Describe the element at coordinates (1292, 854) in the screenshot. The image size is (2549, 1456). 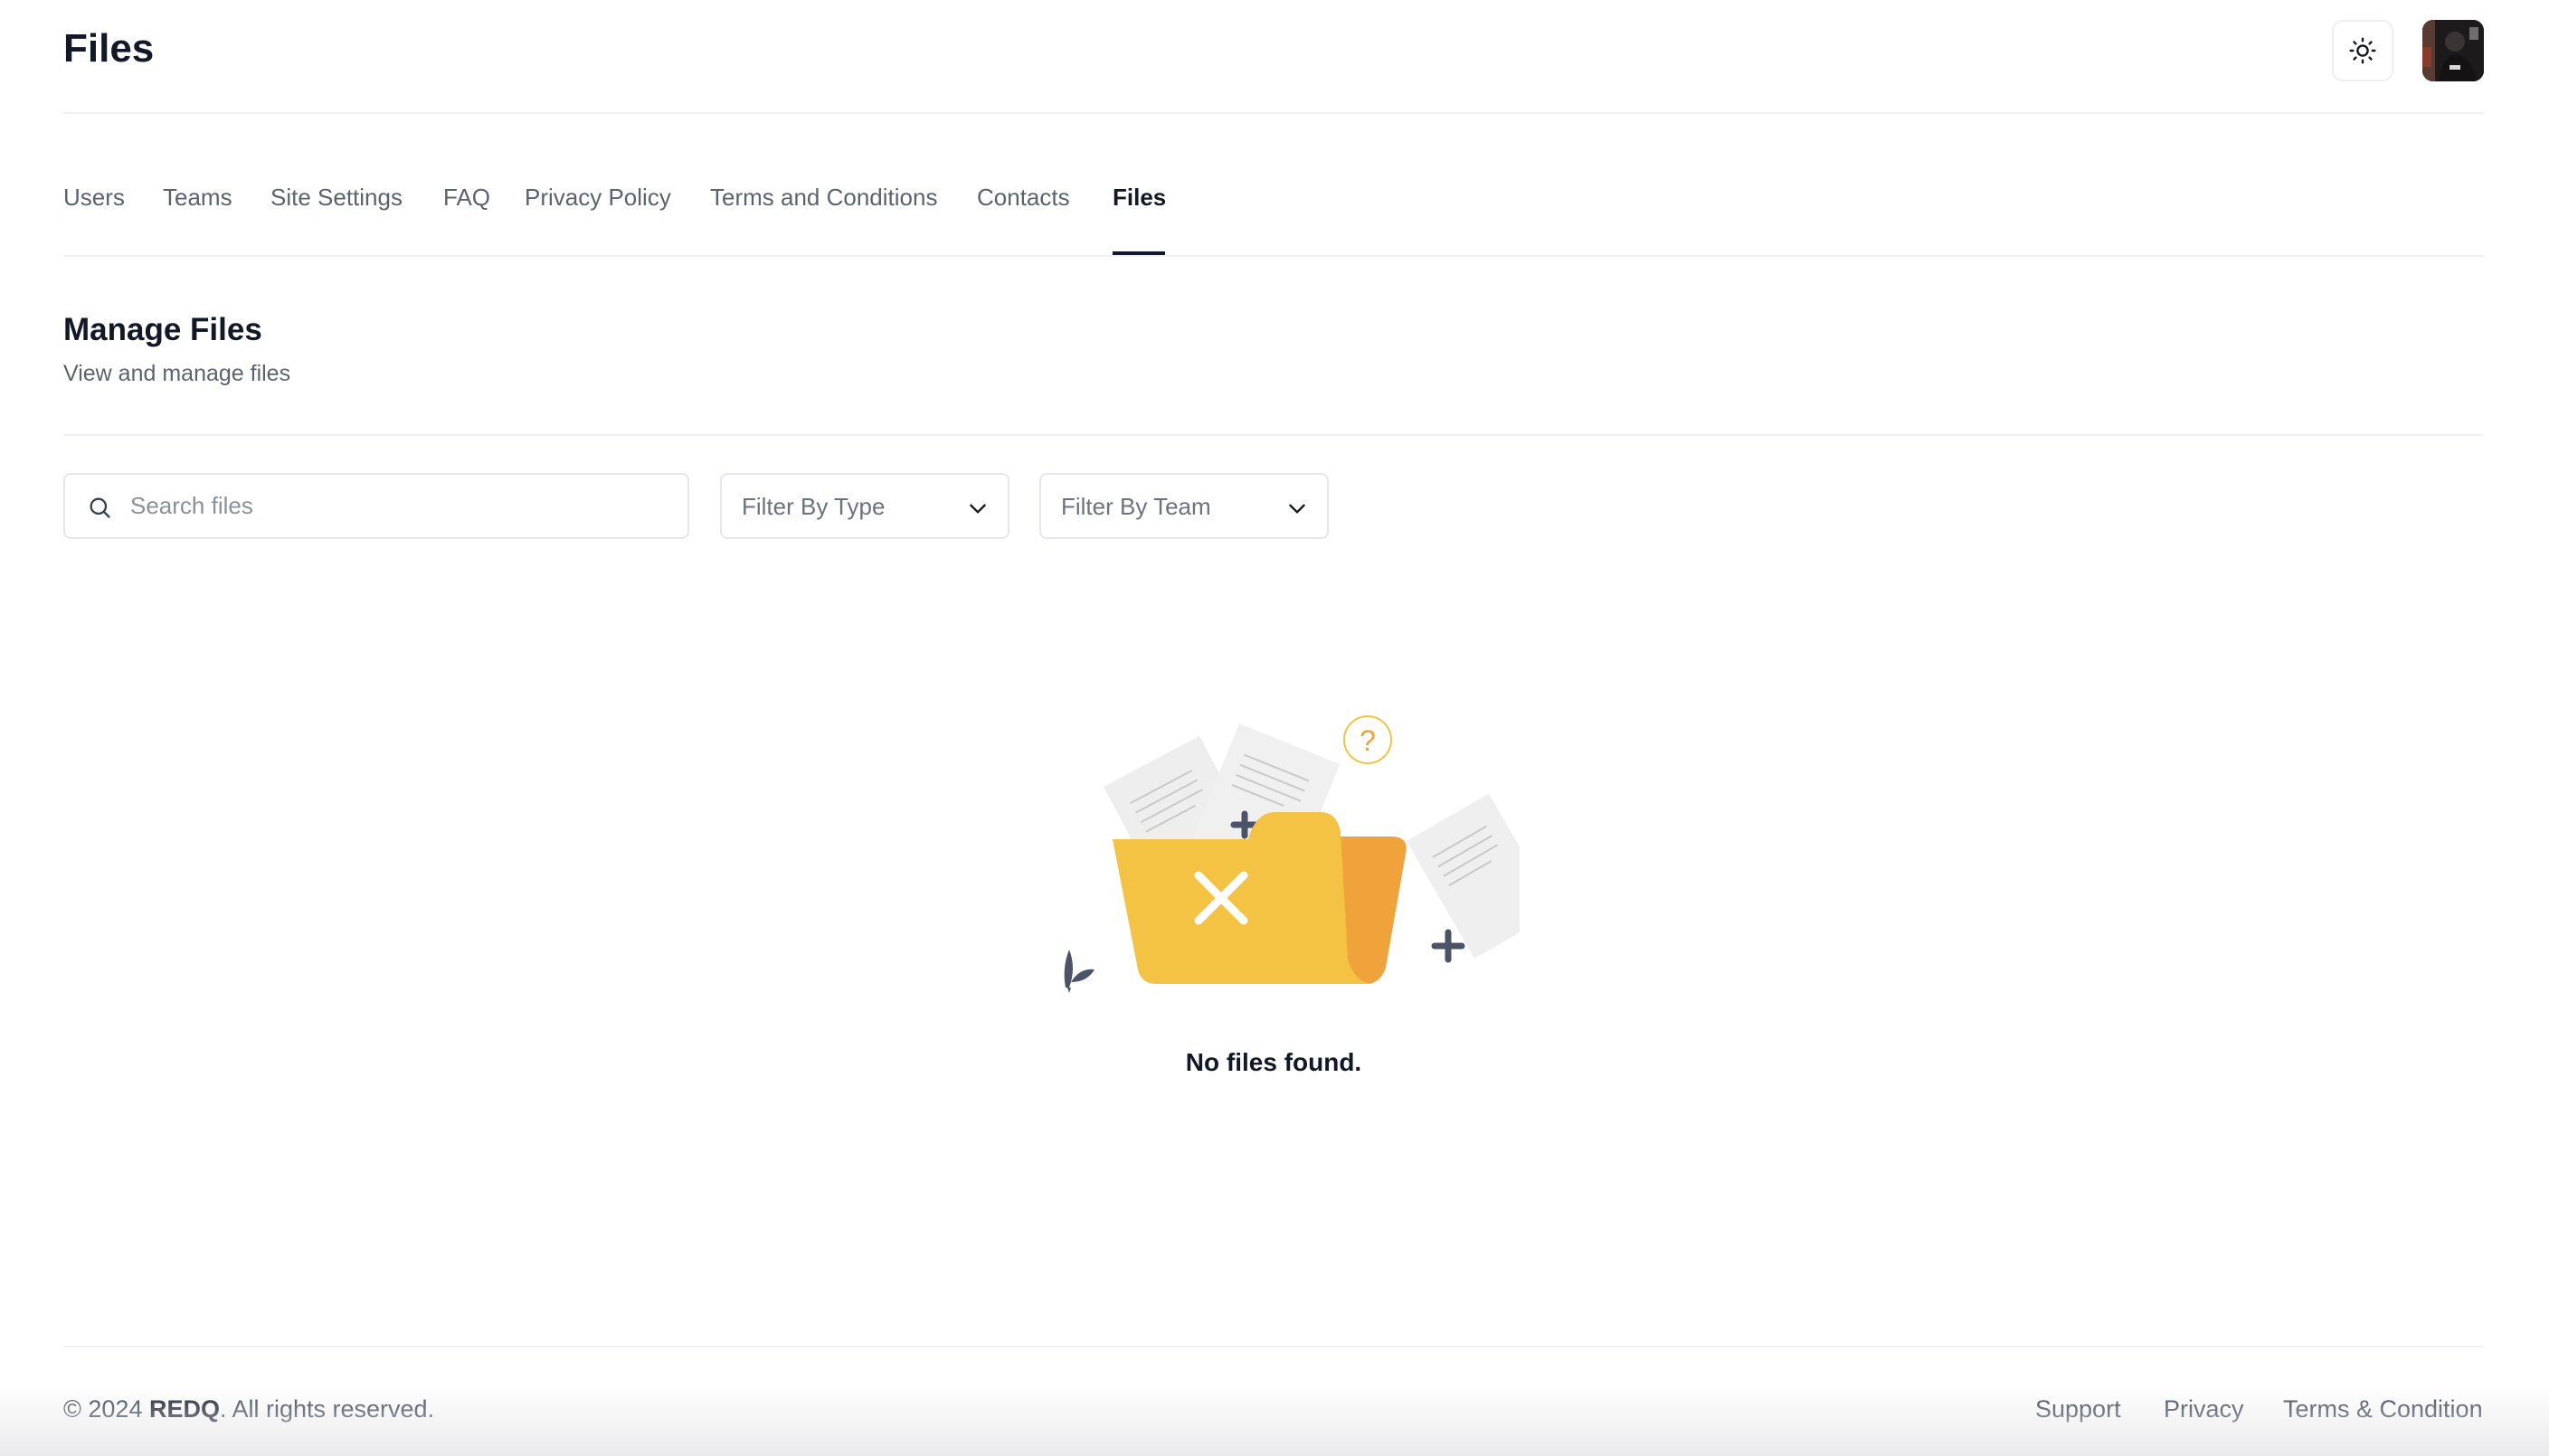
I see `empty-folder-icon: ?` at that location.